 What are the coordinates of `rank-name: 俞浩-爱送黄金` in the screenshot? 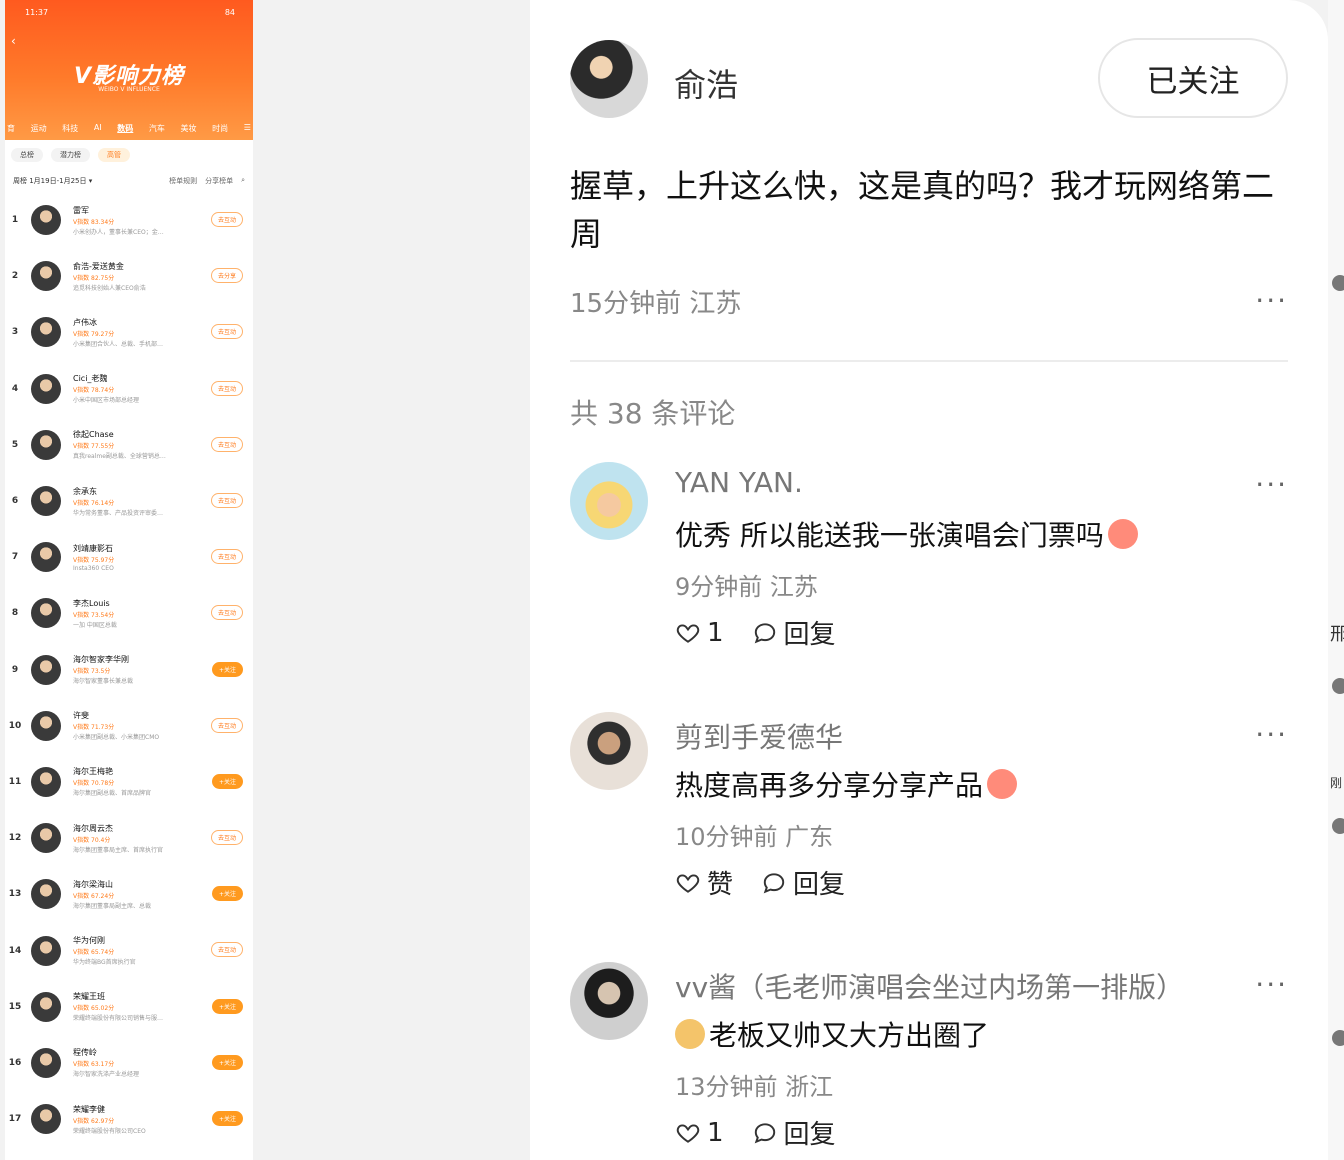 It's located at (129, 266).